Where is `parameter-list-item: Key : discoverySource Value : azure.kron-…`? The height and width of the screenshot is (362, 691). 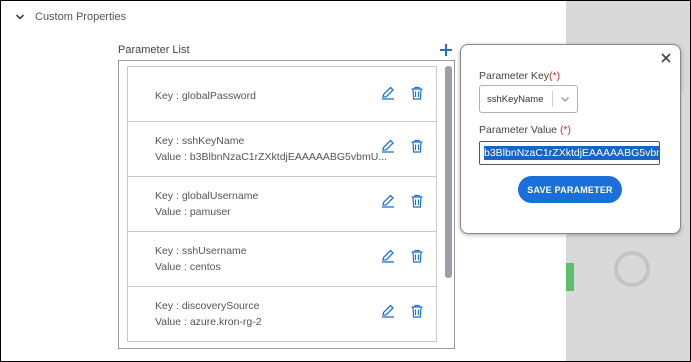 parameter-list-item: Key : discoverySource Value : azure.kron-… is located at coordinates (282, 314).